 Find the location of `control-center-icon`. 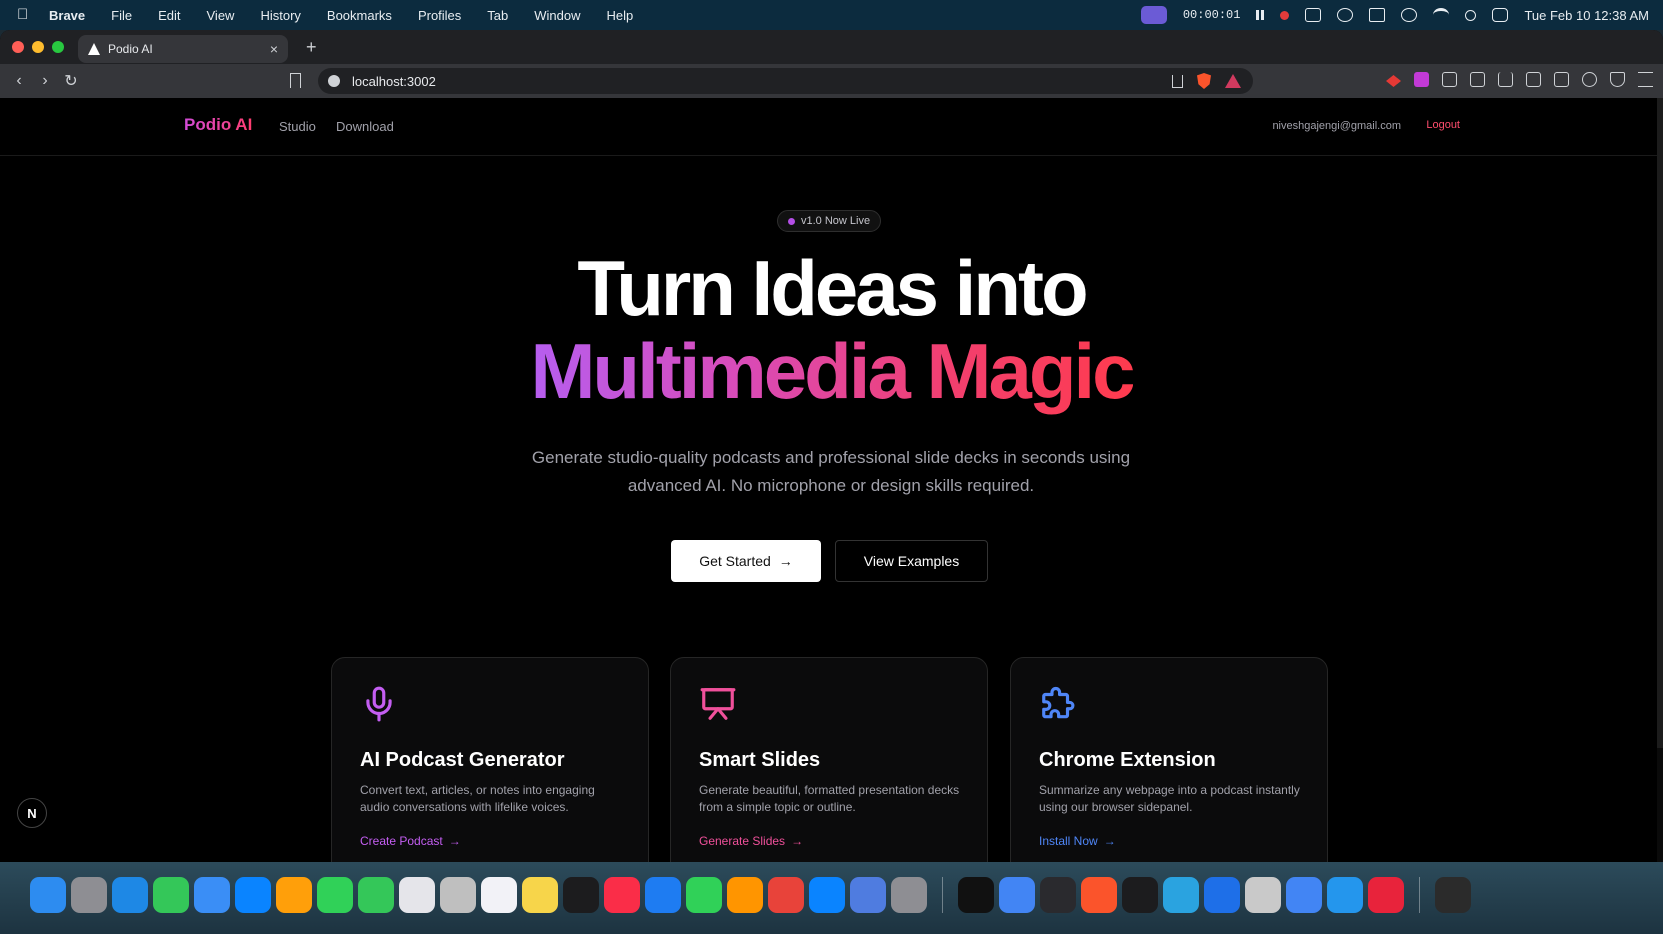

control-center-icon is located at coordinates (1500, 15).